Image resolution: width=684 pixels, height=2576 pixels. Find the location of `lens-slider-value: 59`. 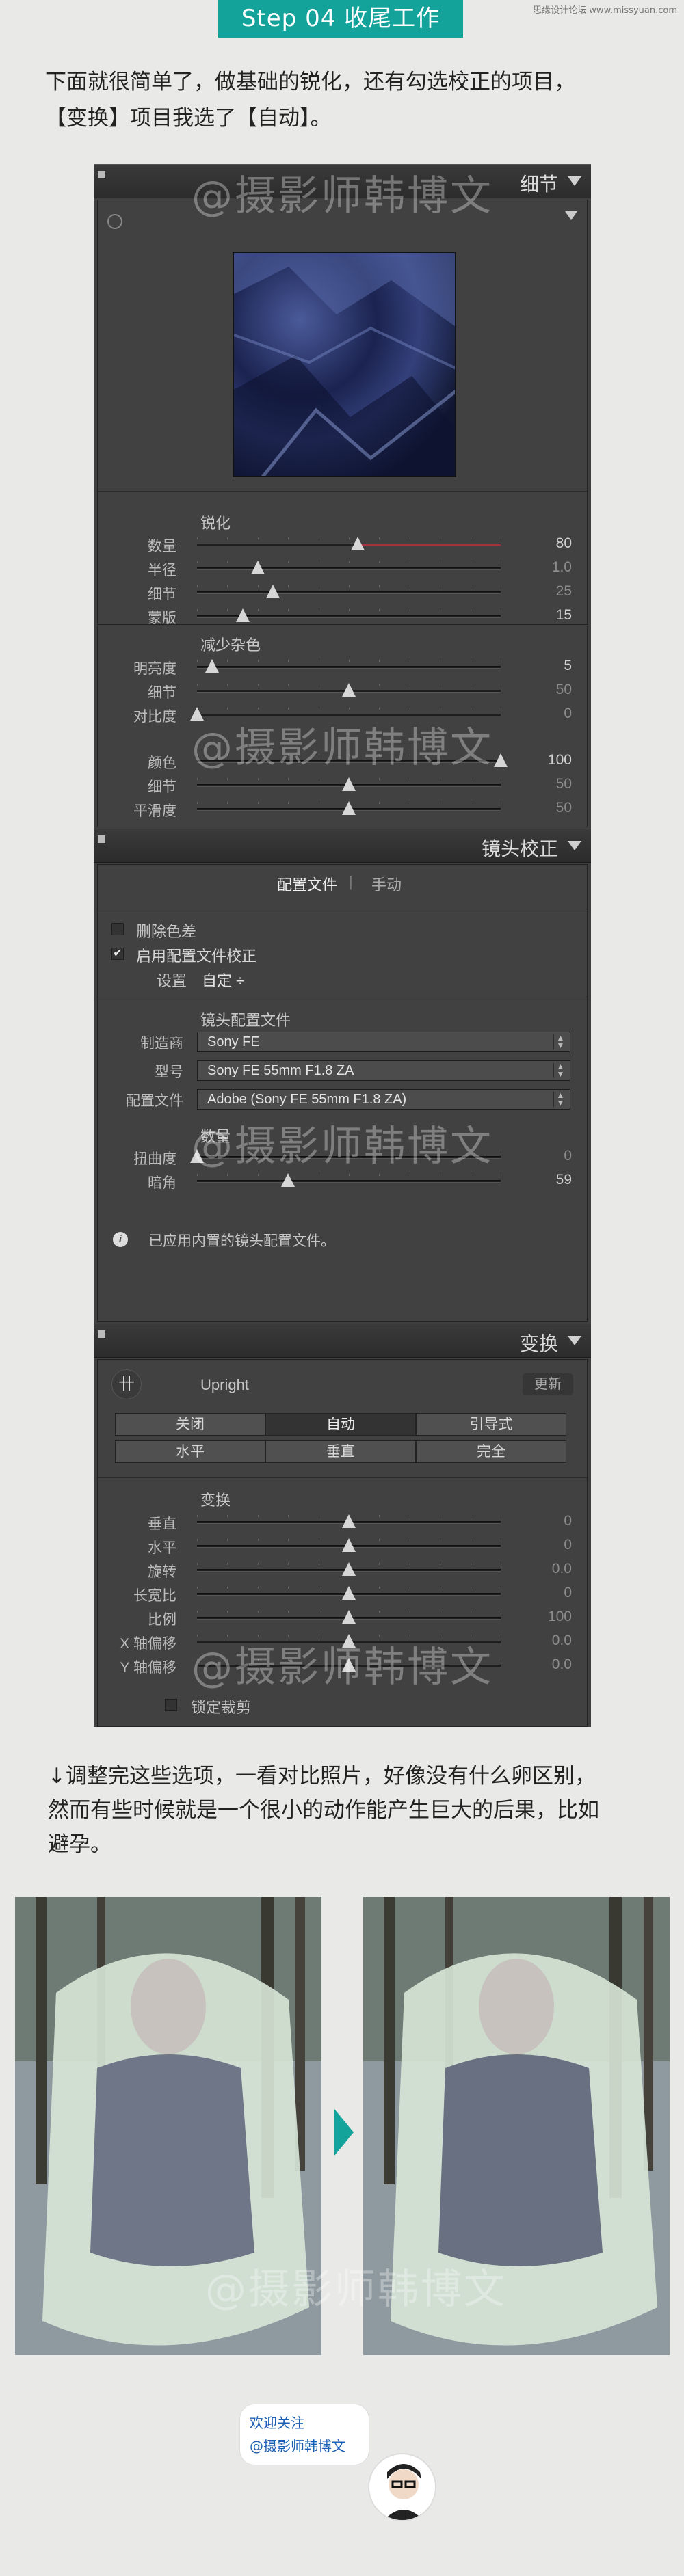

lens-slider-value: 59 is located at coordinates (564, 1180).